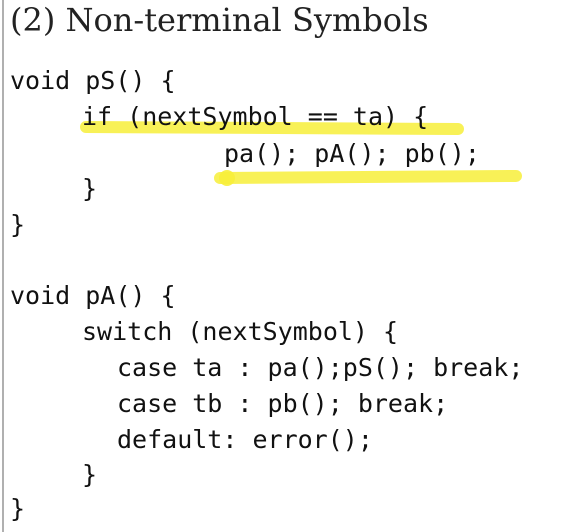 This screenshot has width=570, height=532. I want to click on section-title: (2) Non-terminal Symbols, so click(219, 20).